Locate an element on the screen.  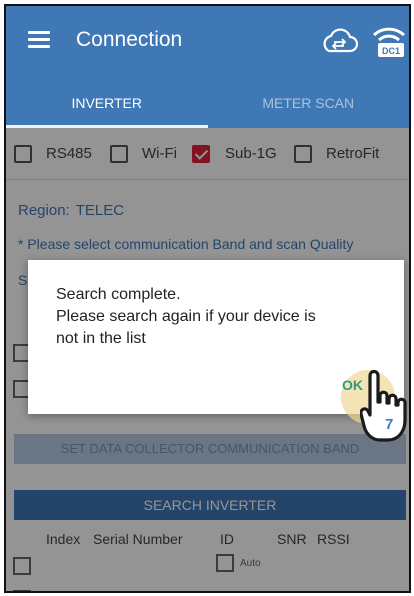
dialog-line-1: Search complete. is located at coordinates (118, 294).